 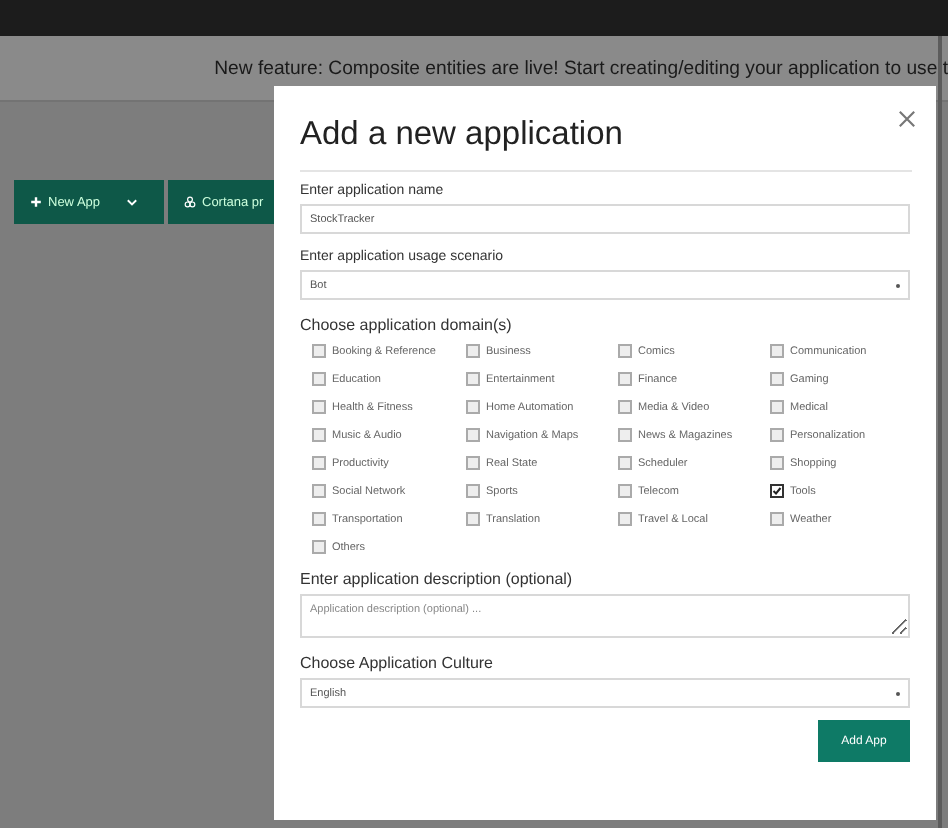 What do you see at coordinates (190, 202) in the screenshot?
I see `circles-icon` at bounding box center [190, 202].